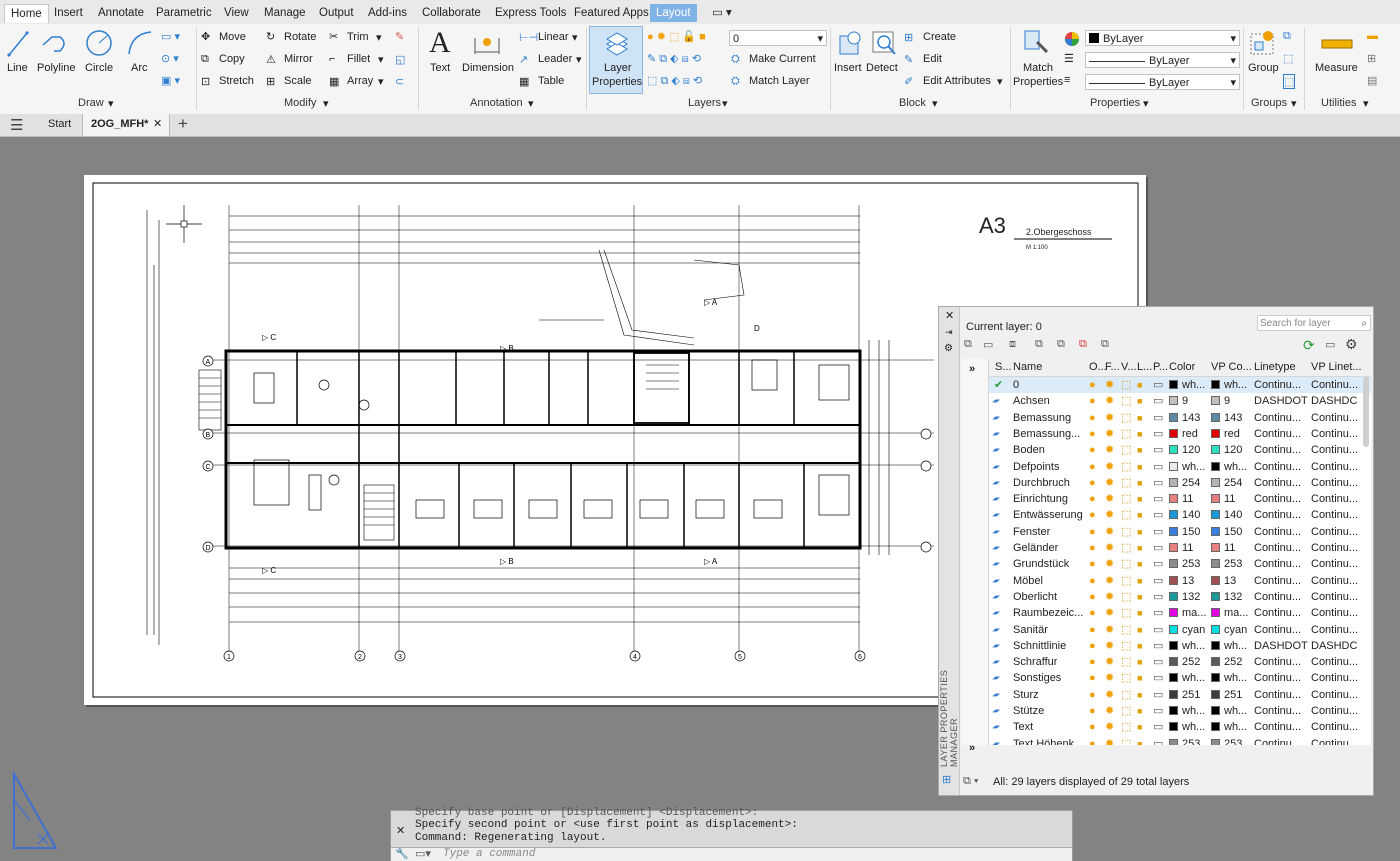  I want to click on group-select-icon: ⬚, so click(1289, 81).